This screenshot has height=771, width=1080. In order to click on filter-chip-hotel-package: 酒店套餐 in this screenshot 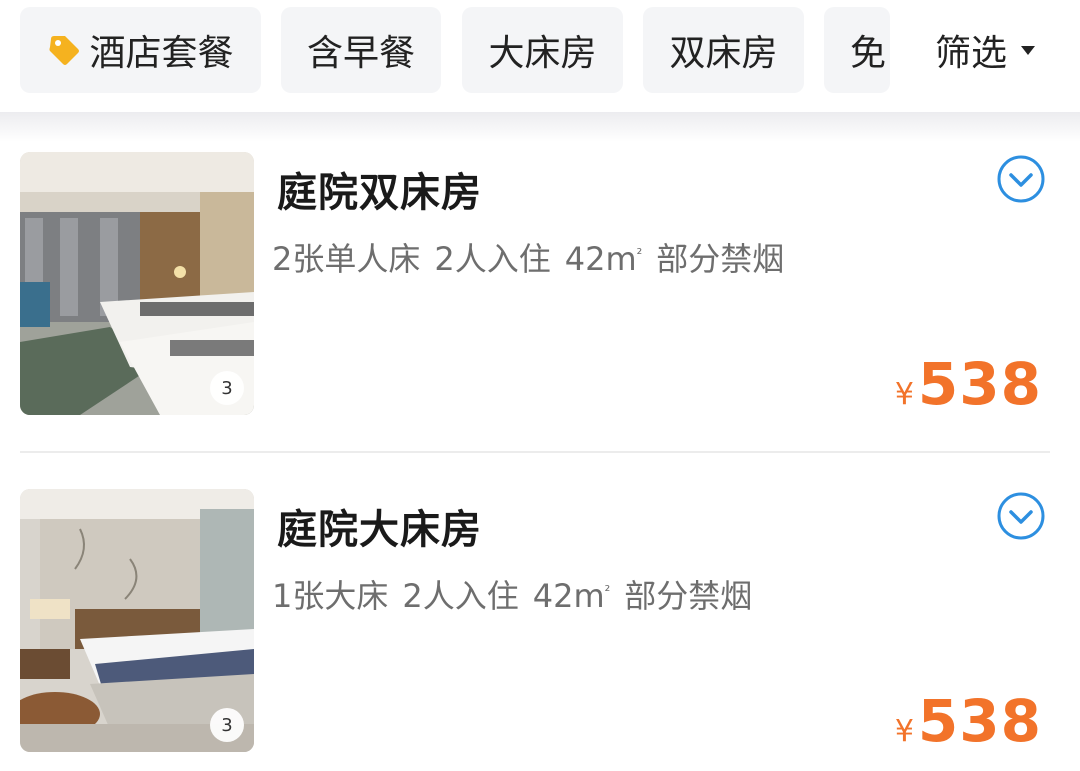, I will do `click(140, 50)`.